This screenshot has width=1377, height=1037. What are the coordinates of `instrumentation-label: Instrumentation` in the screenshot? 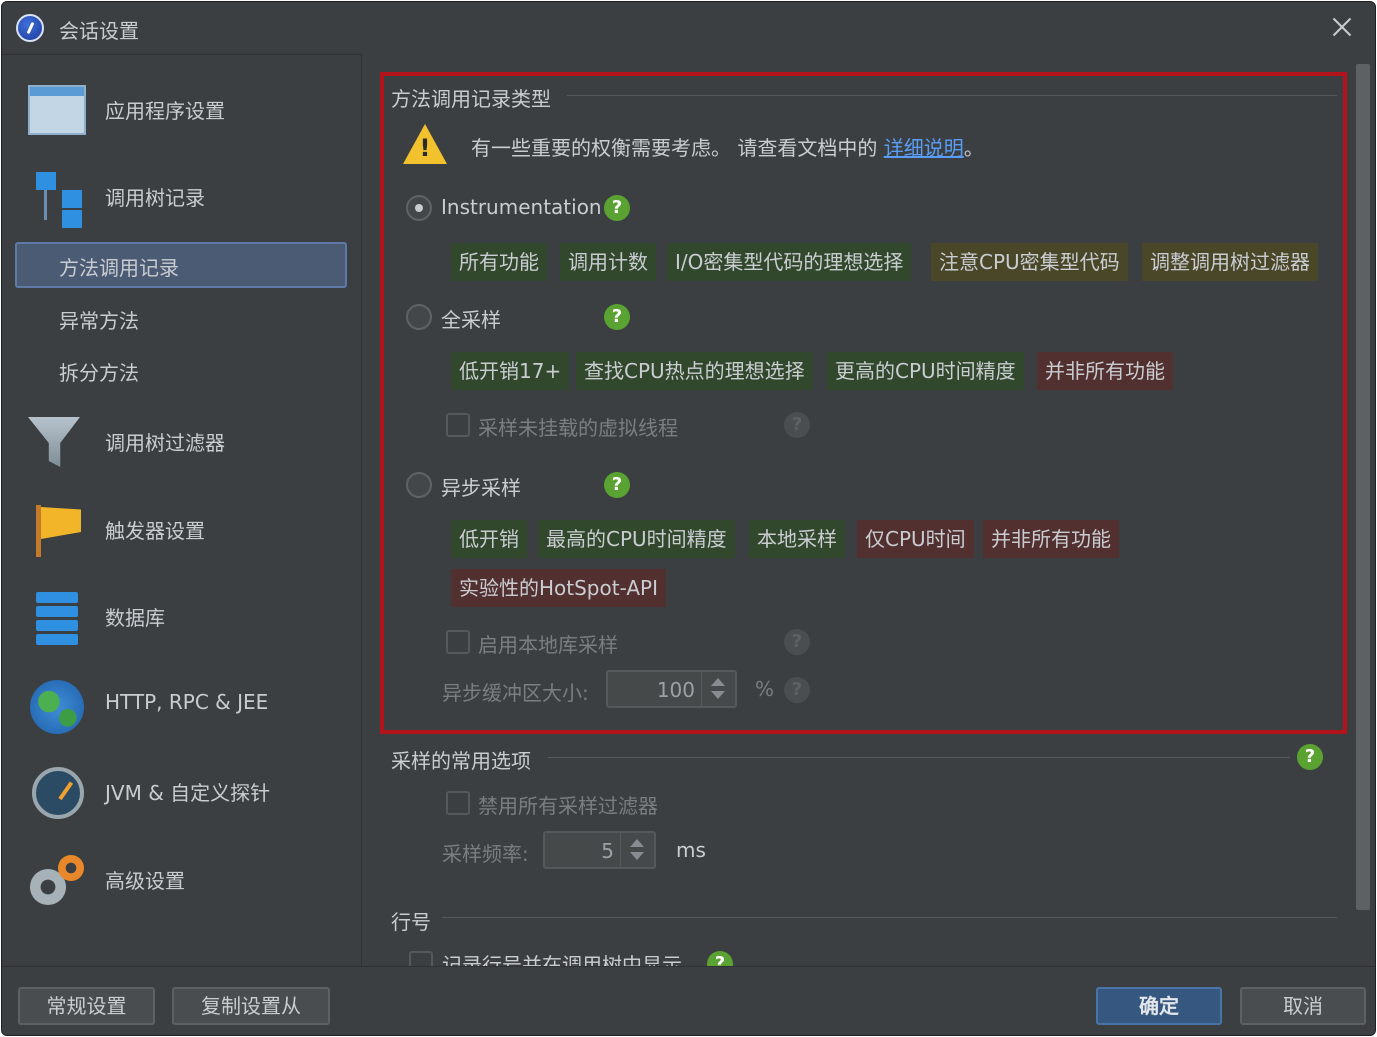 It's located at (521, 207).